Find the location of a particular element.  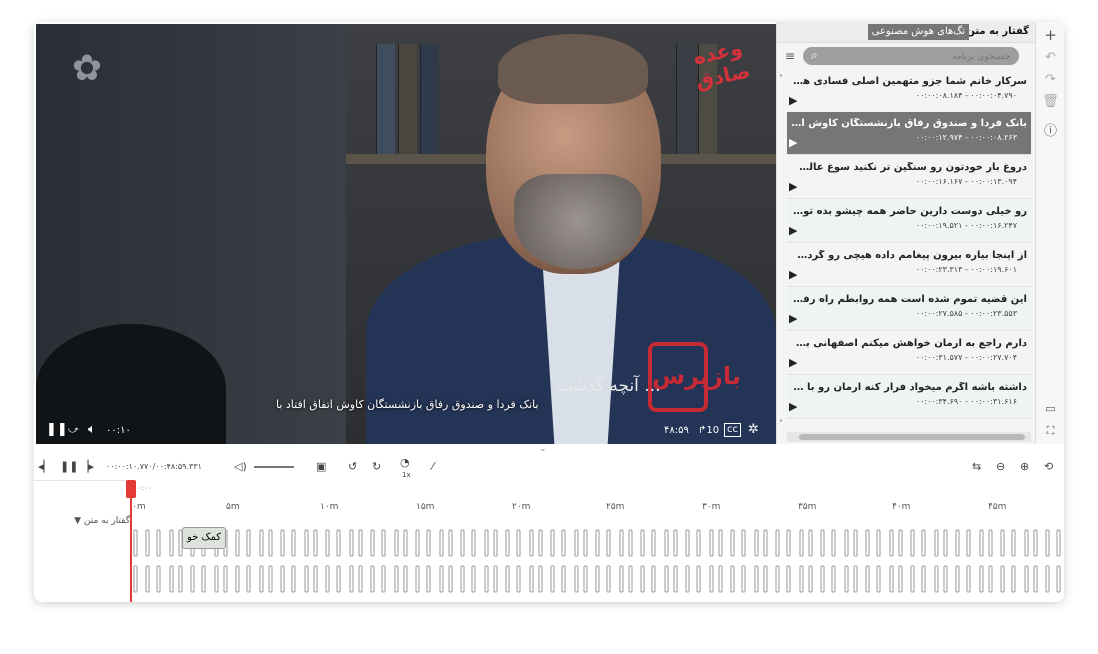

cc-icon: cc is located at coordinates (732, 430).